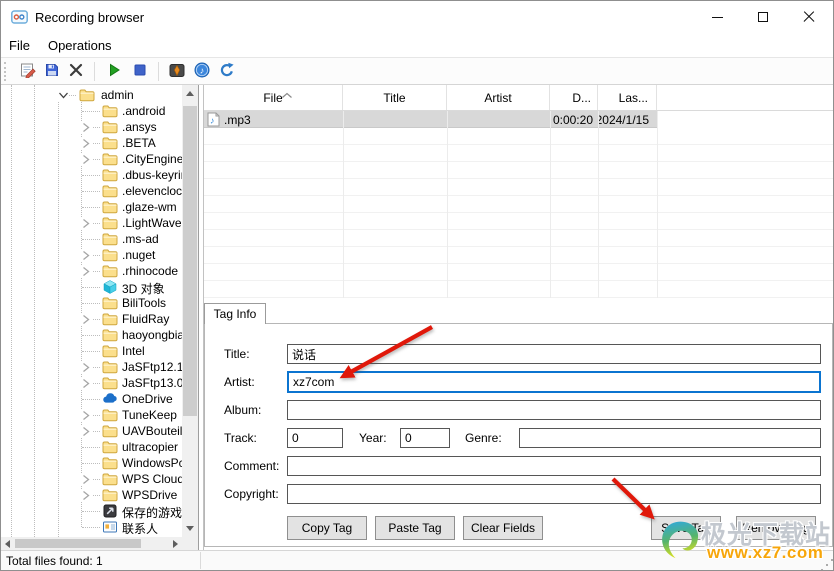  I want to click on tree-item: .ansys, so click(91, 127).